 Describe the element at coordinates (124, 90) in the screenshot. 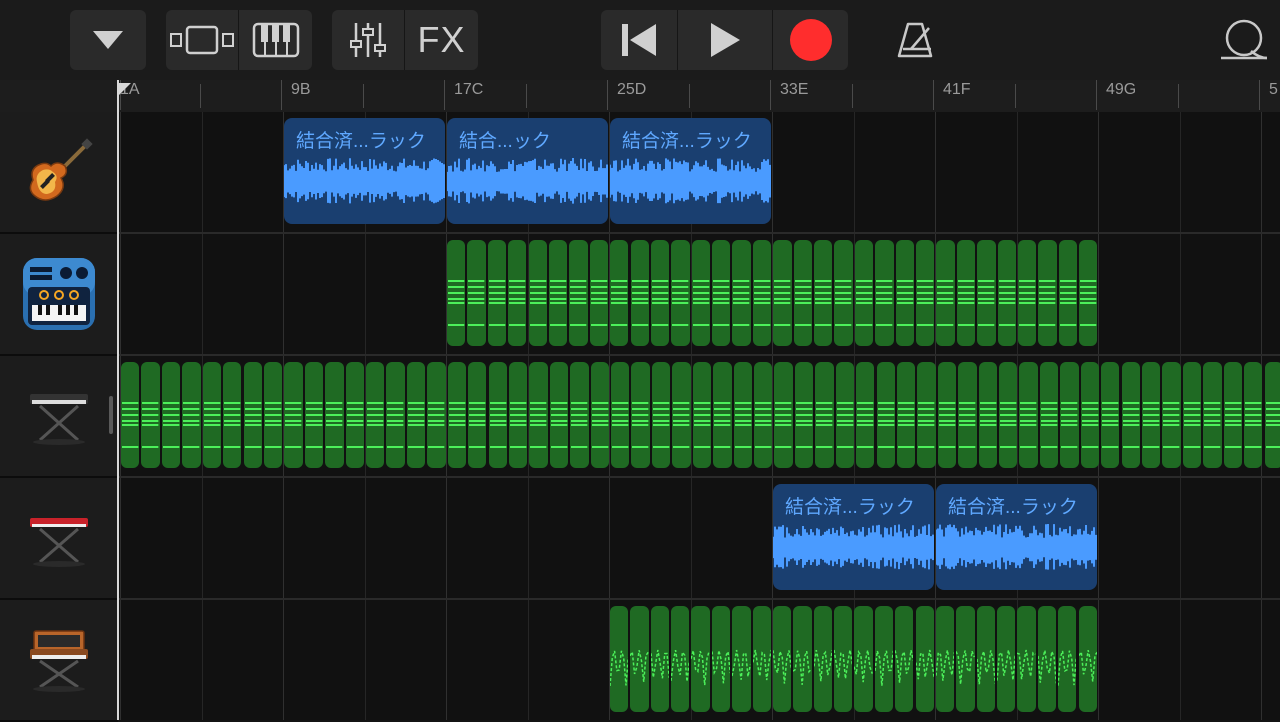

I see `playhead-handle` at that location.